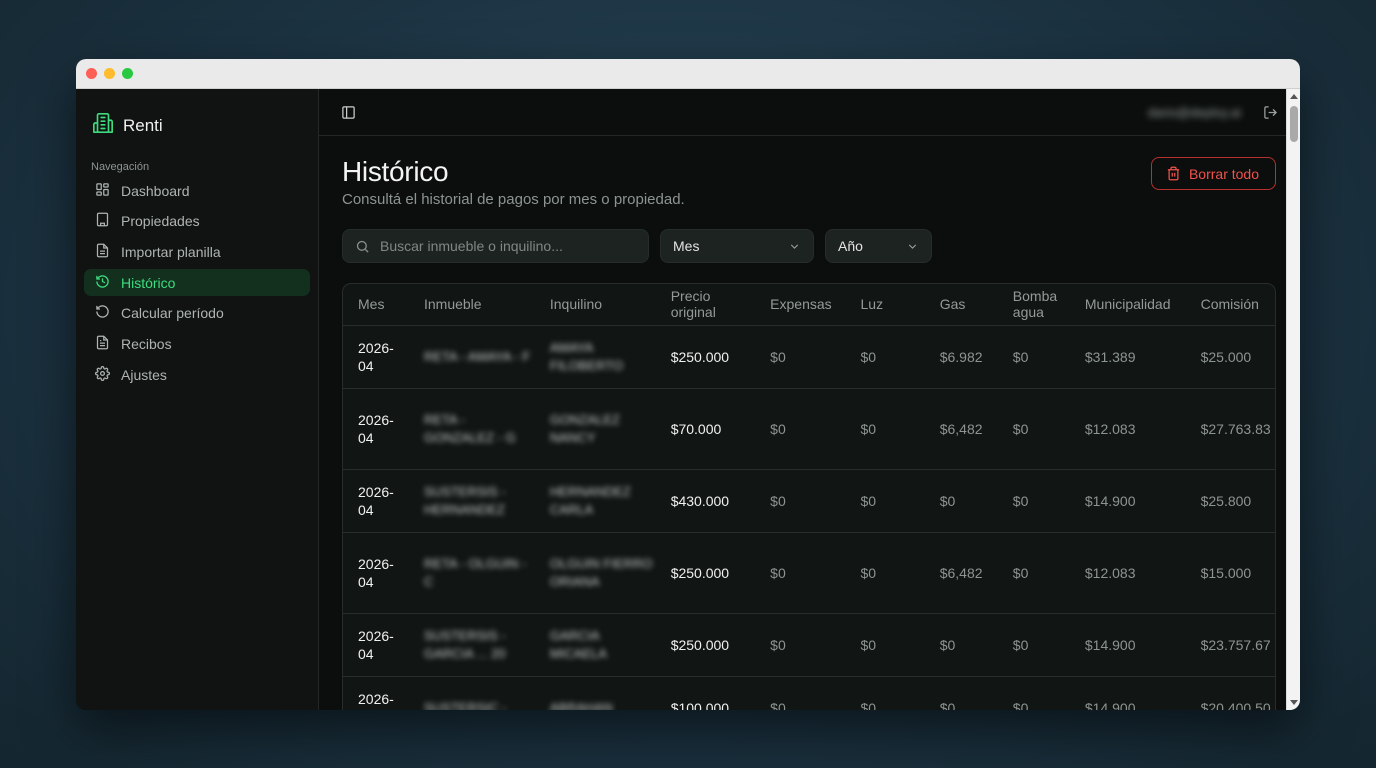 The image size is (1376, 768). Describe the element at coordinates (127, 73) in the screenshot. I see `maximize-window-button` at that location.